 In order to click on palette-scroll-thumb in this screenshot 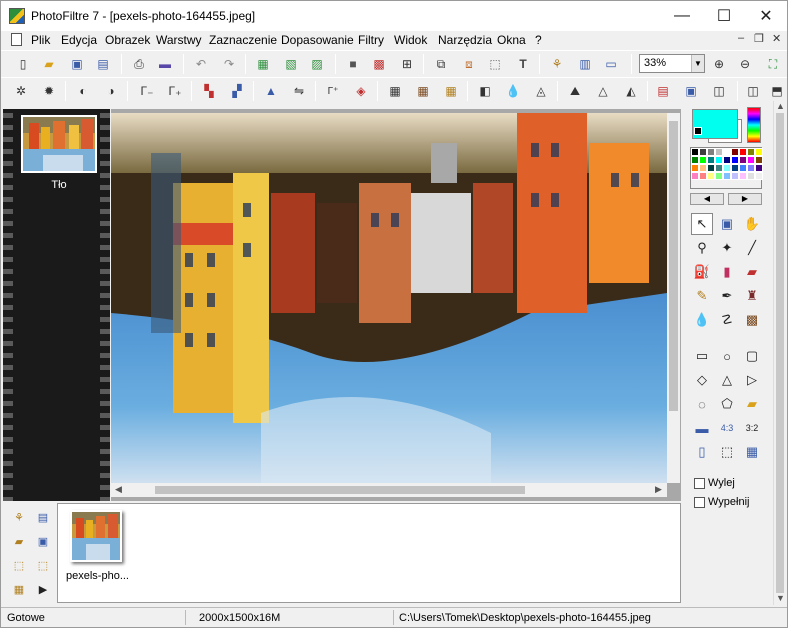, I will do `click(780, 353)`.